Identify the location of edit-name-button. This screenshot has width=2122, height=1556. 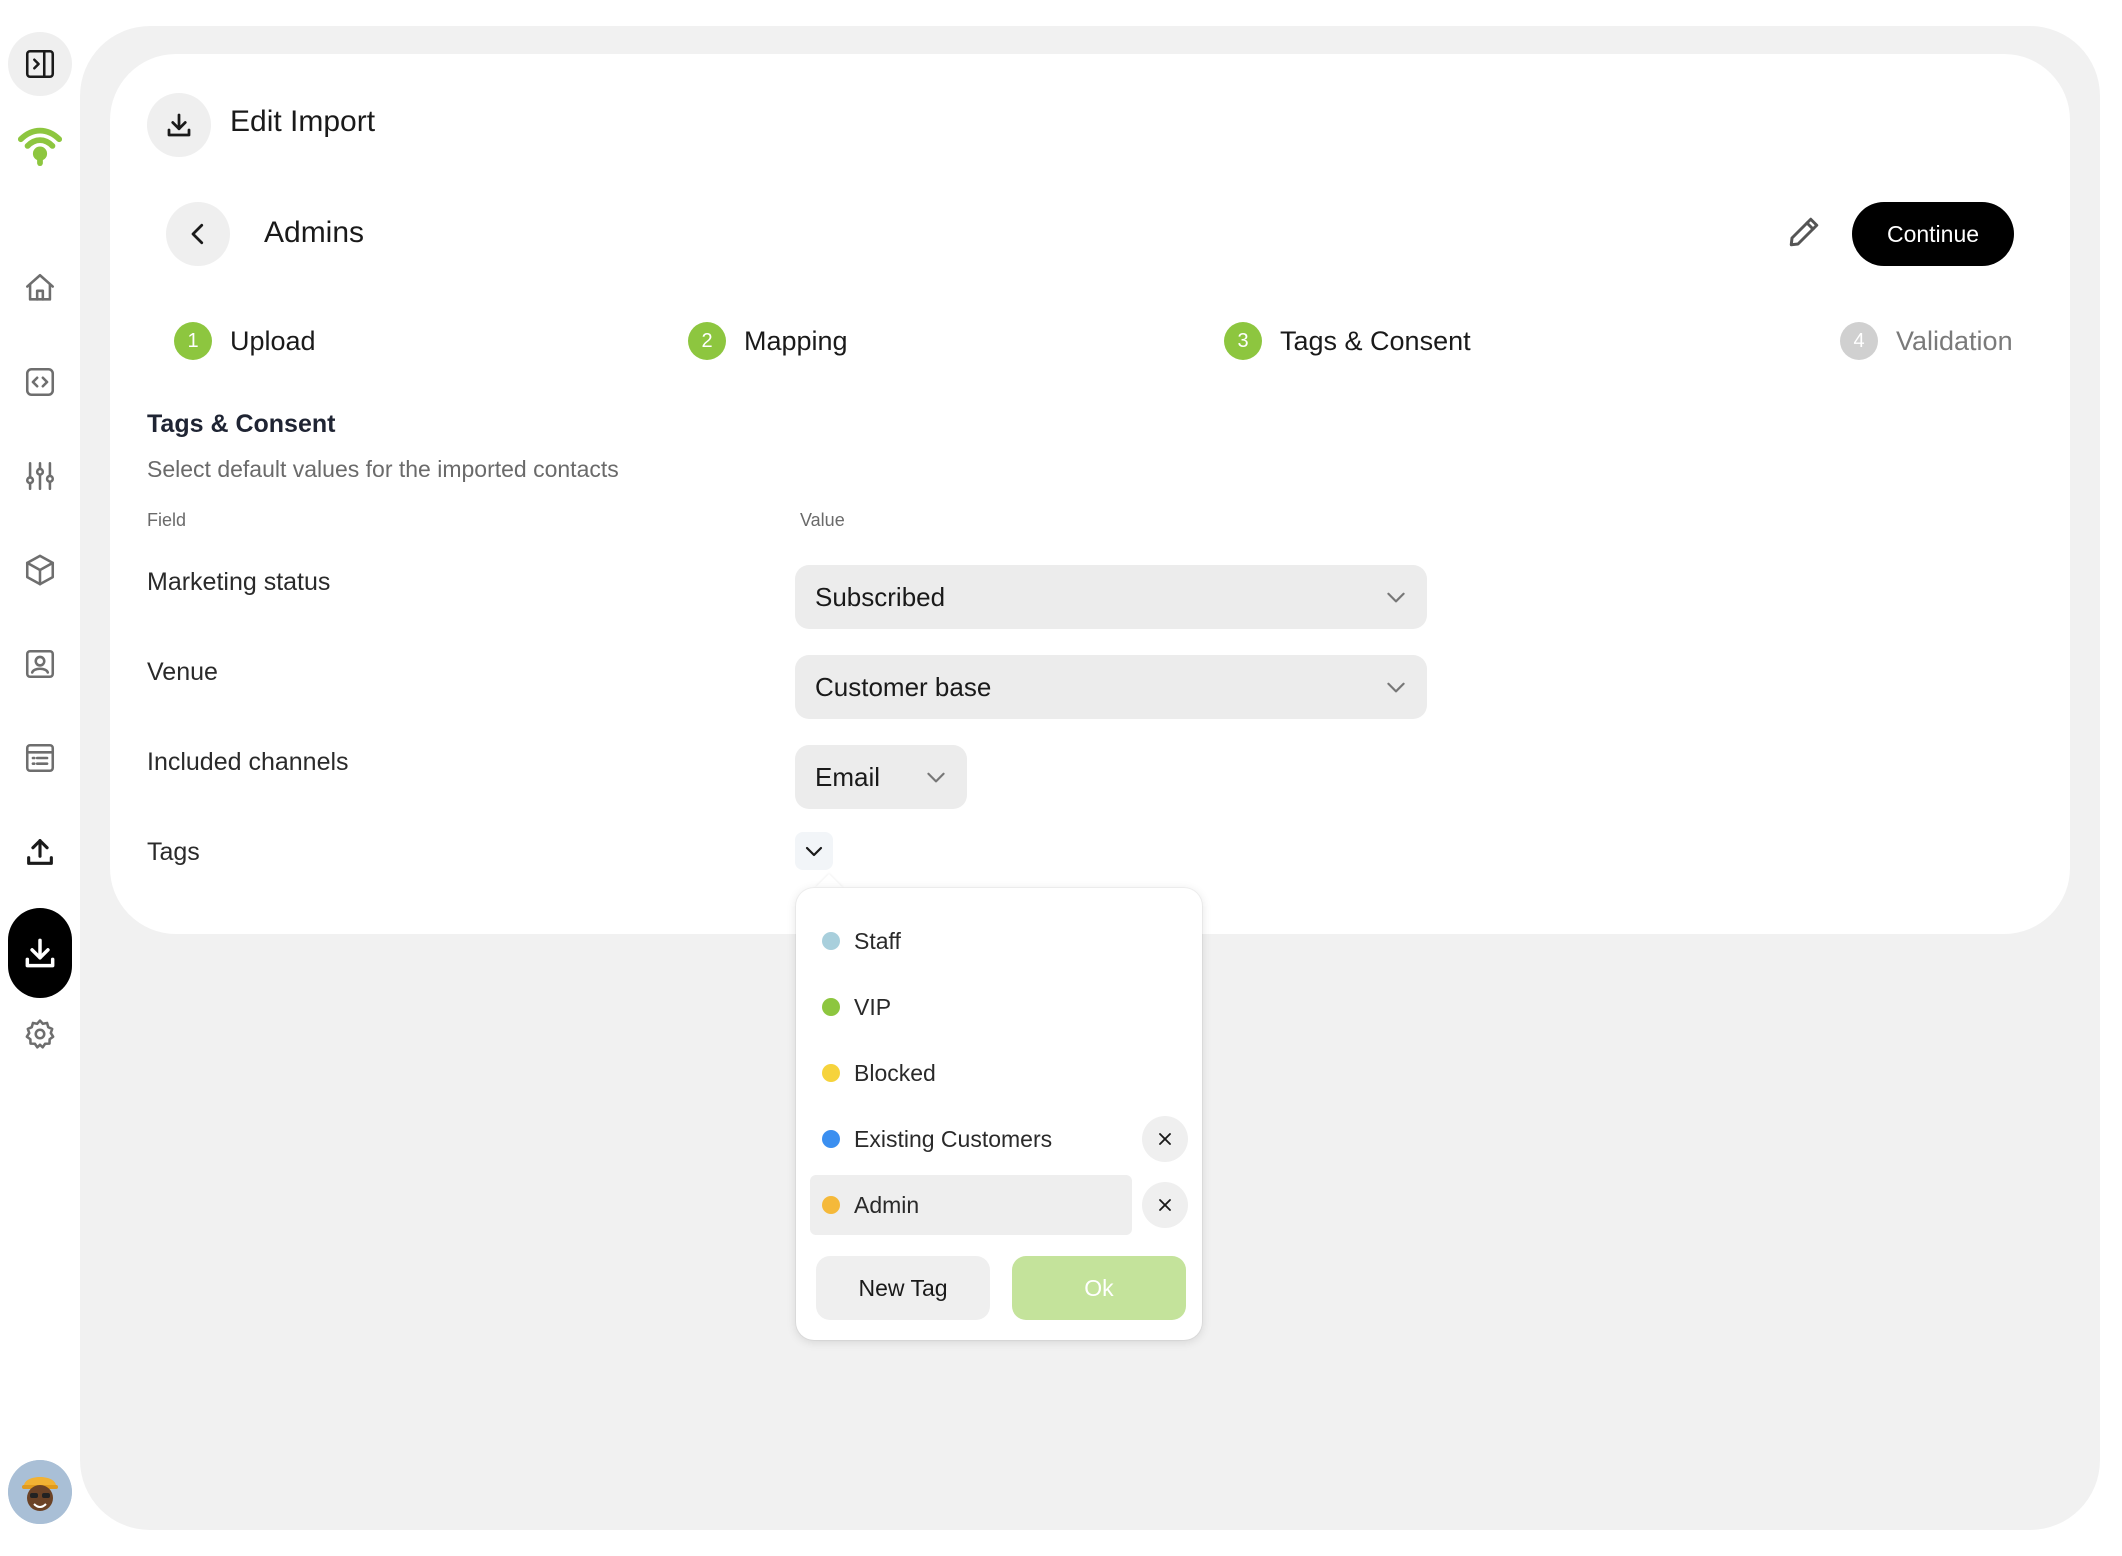
(1806, 234).